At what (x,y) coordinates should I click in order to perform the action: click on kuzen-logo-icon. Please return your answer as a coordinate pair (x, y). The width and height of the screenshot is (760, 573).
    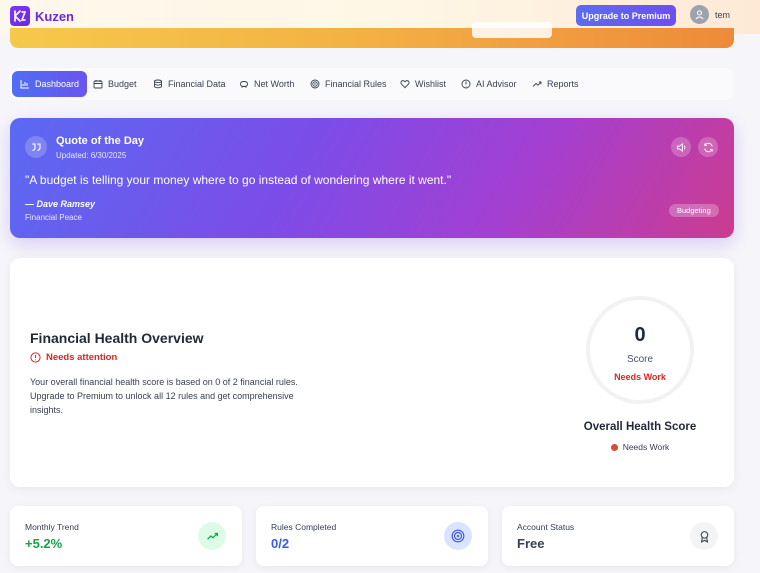
    Looking at the image, I should click on (20, 16).